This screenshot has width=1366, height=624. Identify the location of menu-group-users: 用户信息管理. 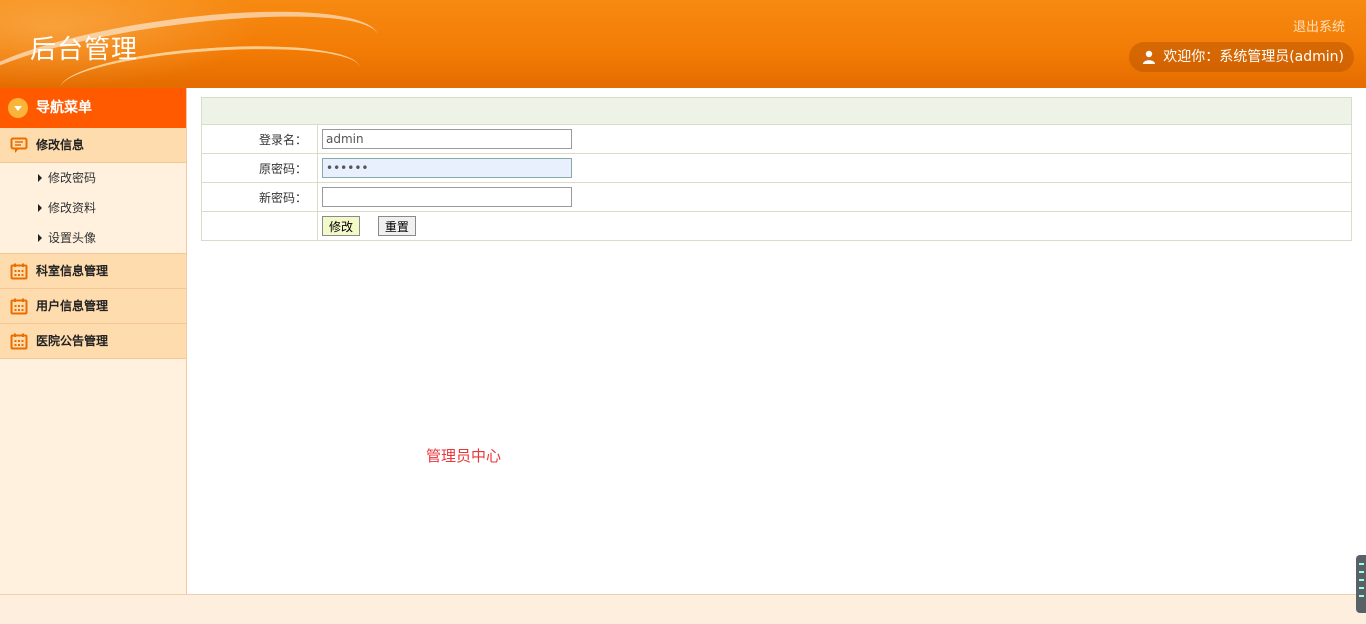
(93, 306).